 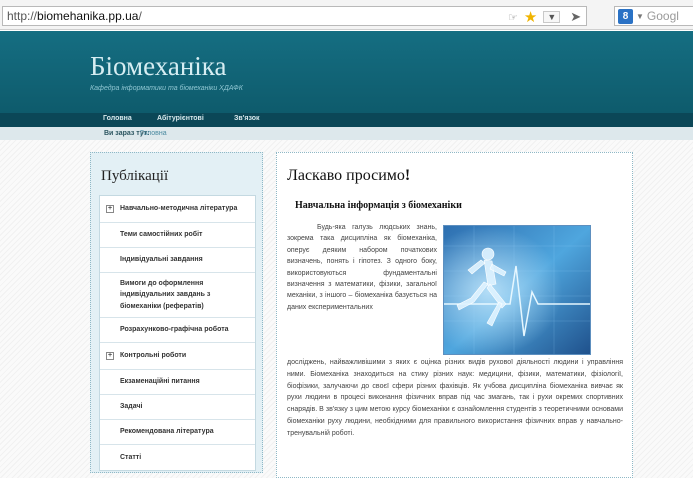 I want to click on page-title-mark: !, so click(x=407, y=175).